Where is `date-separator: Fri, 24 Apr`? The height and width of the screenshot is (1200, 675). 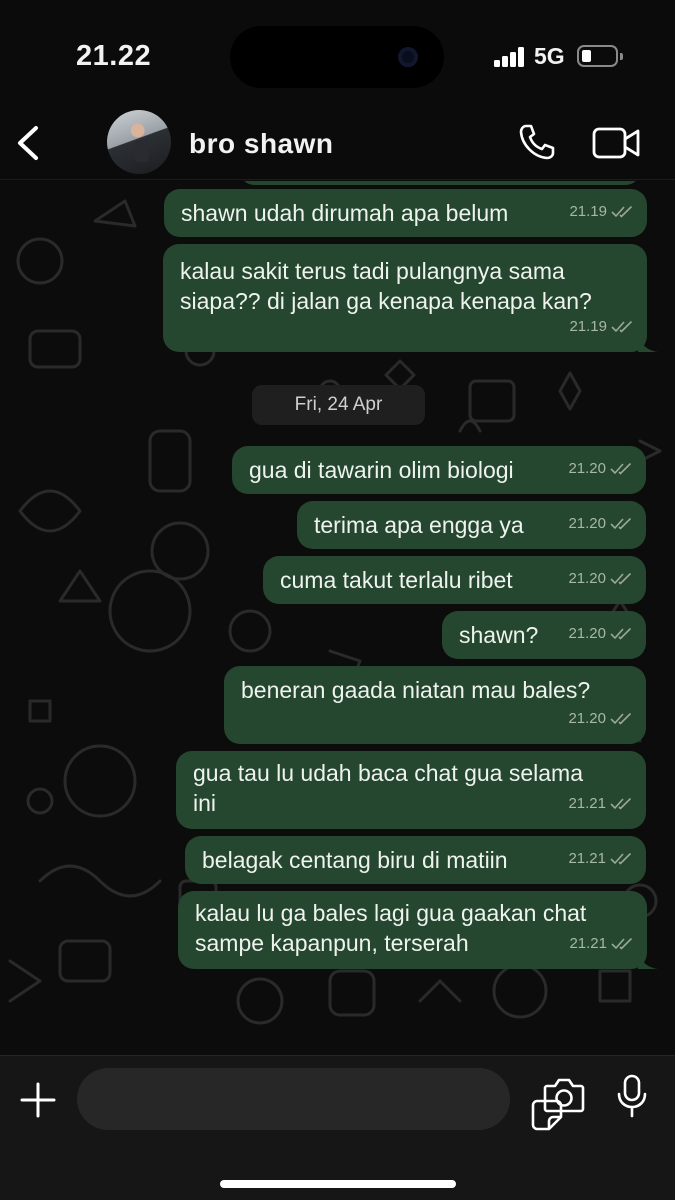 date-separator: Fri, 24 Apr is located at coordinates (338, 405).